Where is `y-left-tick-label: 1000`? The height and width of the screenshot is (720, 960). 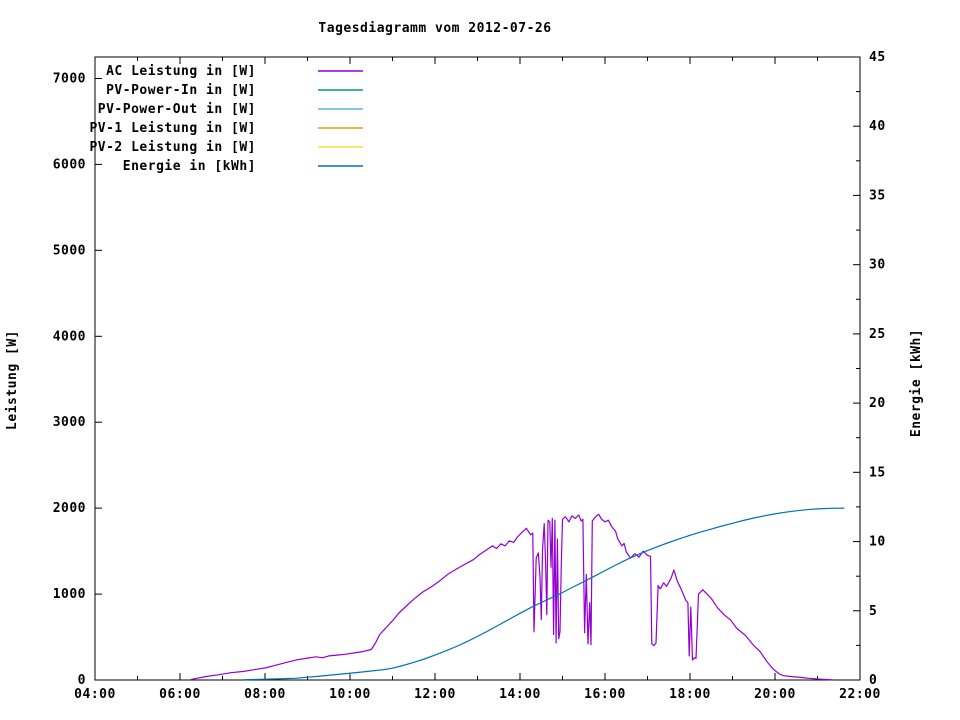
y-left-tick-label: 1000 is located at coordinates (69, 594).